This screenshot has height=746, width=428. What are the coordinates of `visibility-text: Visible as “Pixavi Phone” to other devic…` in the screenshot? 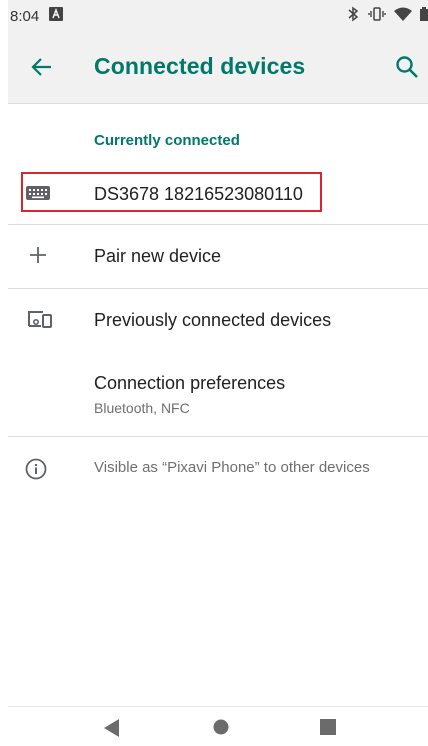 It's located at (232, 467).